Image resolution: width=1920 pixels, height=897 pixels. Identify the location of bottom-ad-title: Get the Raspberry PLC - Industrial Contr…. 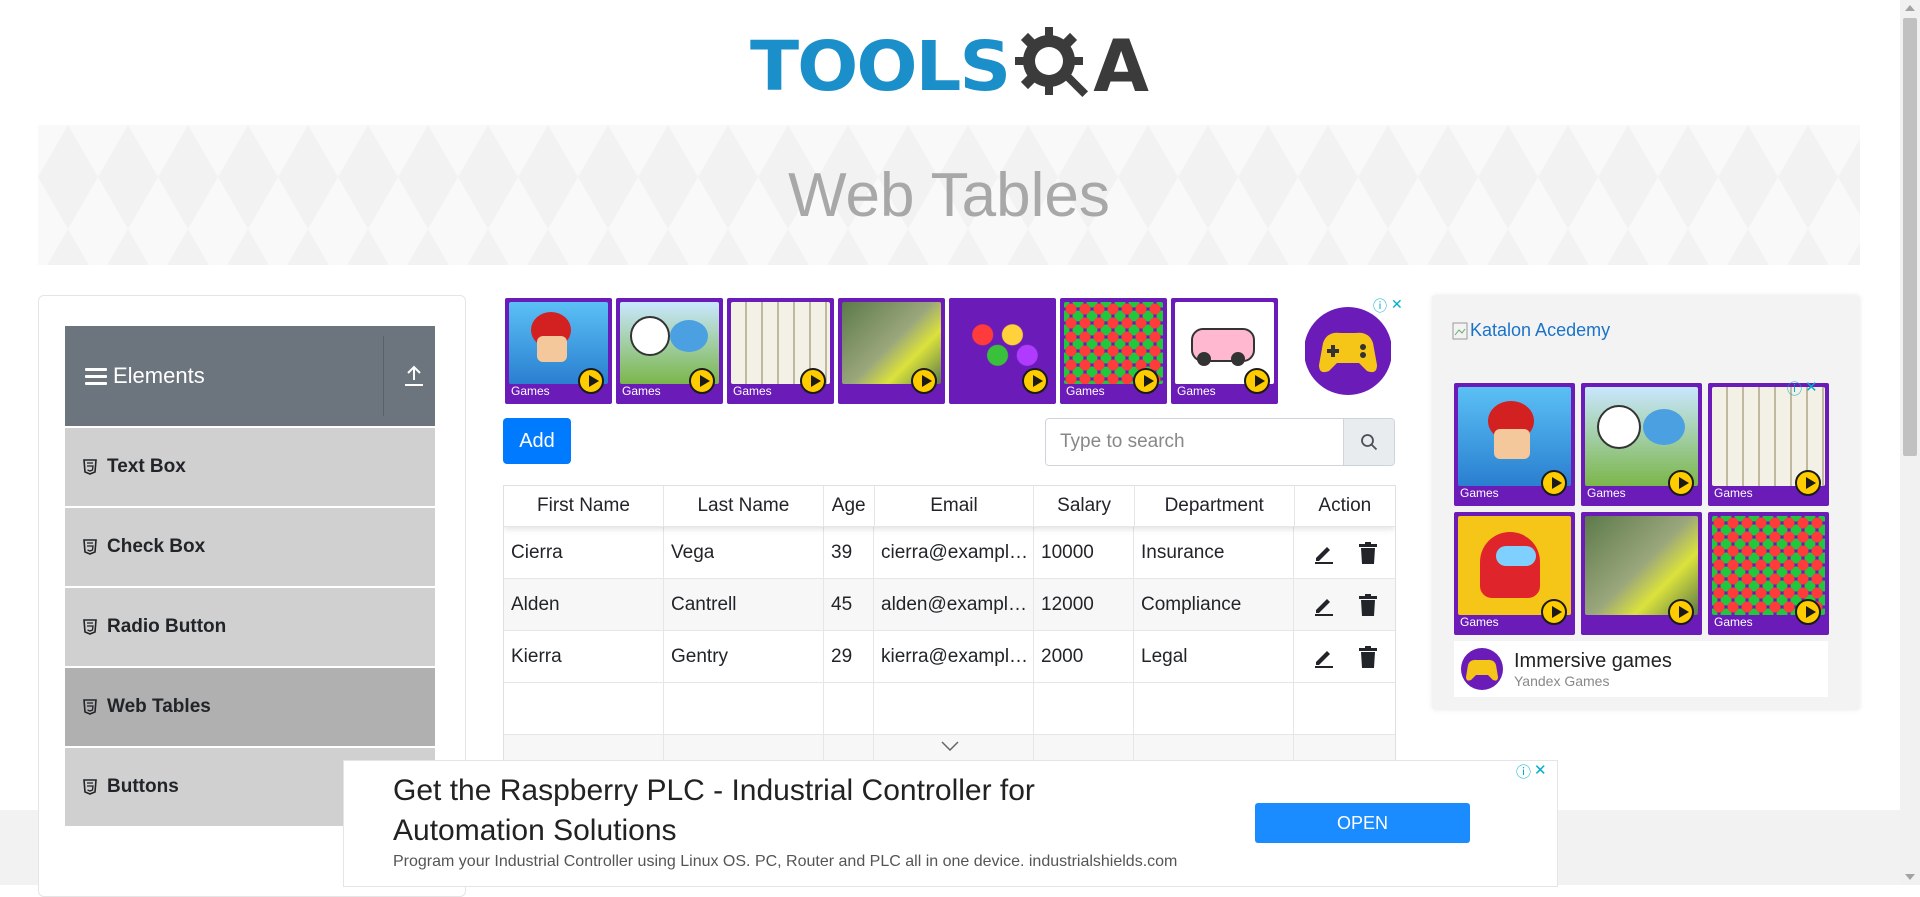
(773, 811).